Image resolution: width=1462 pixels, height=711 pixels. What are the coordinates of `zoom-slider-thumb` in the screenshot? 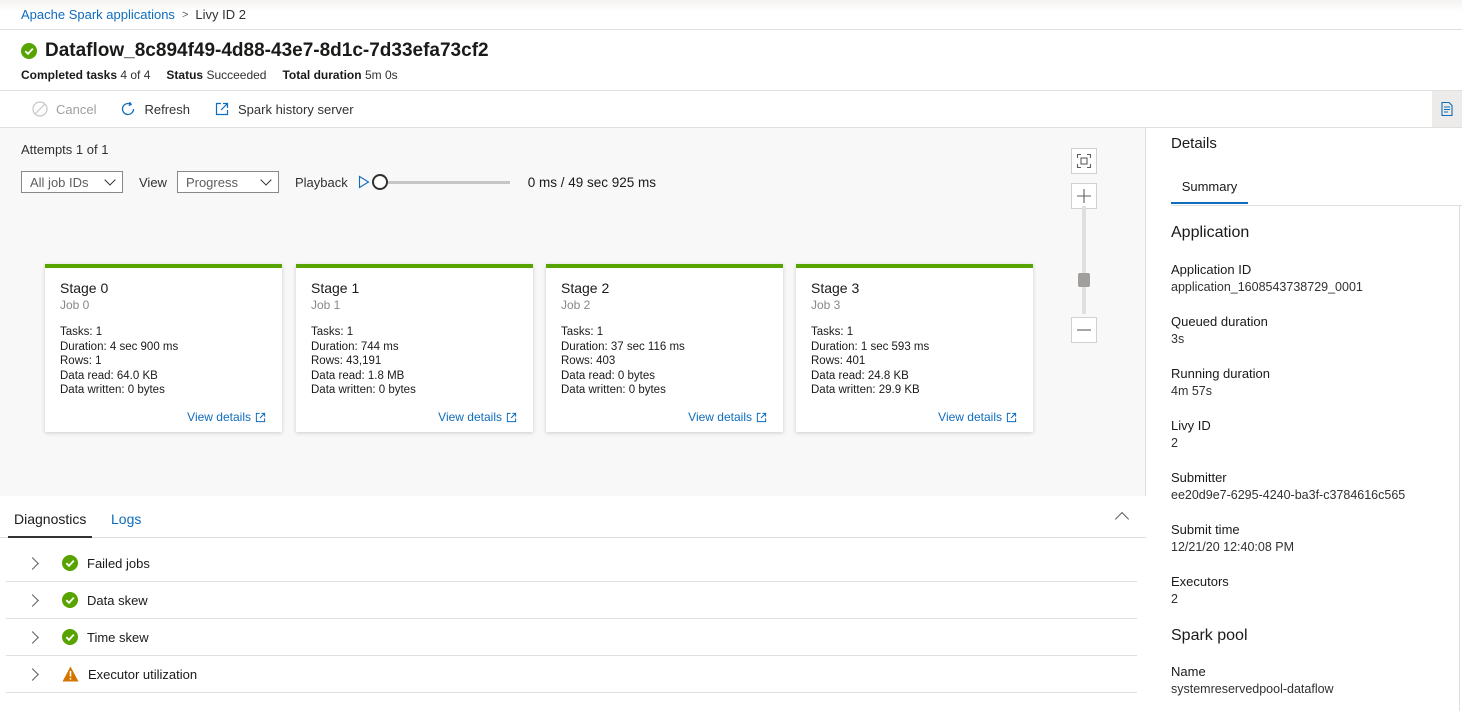 It's located at (1084, 280).